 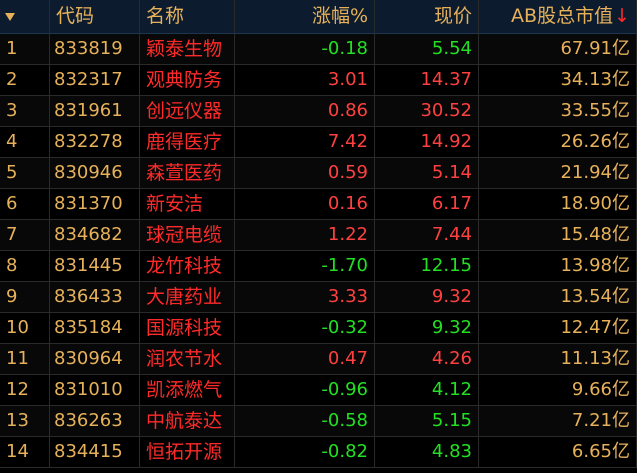 I want to click on stock-code: 831445, so click(x=95, y=266).